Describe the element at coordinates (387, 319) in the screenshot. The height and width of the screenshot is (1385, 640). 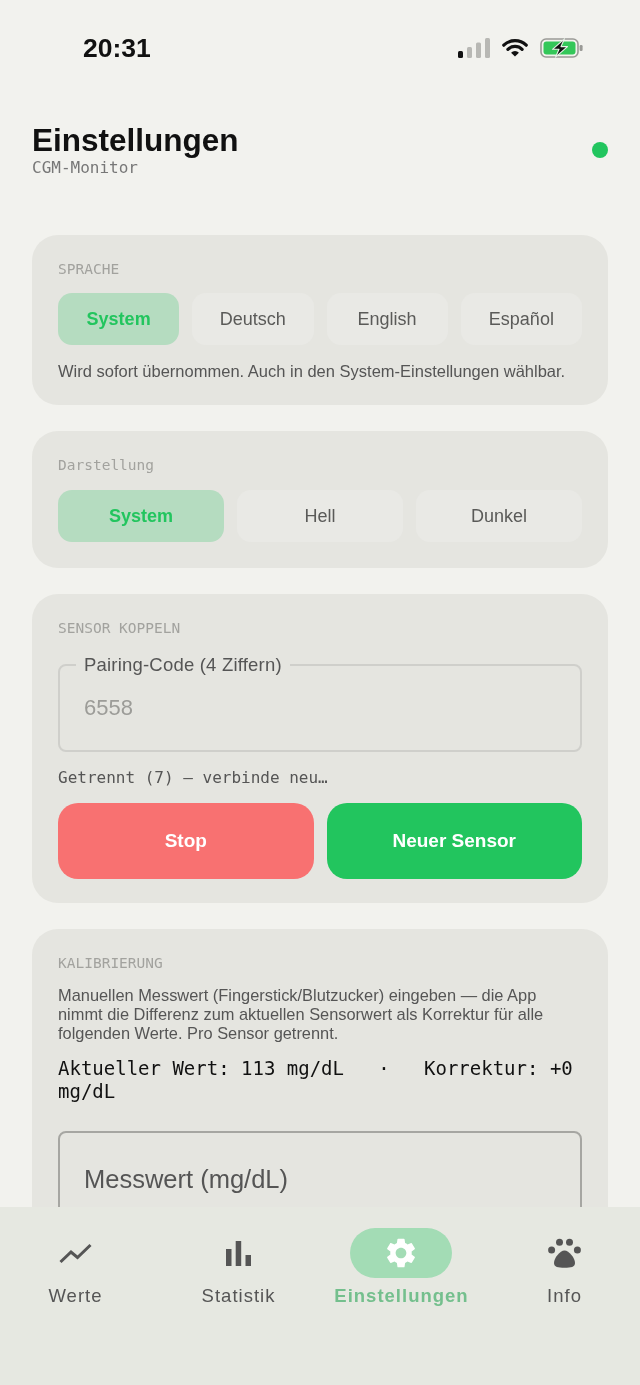
I see `language-option: English` at that location.